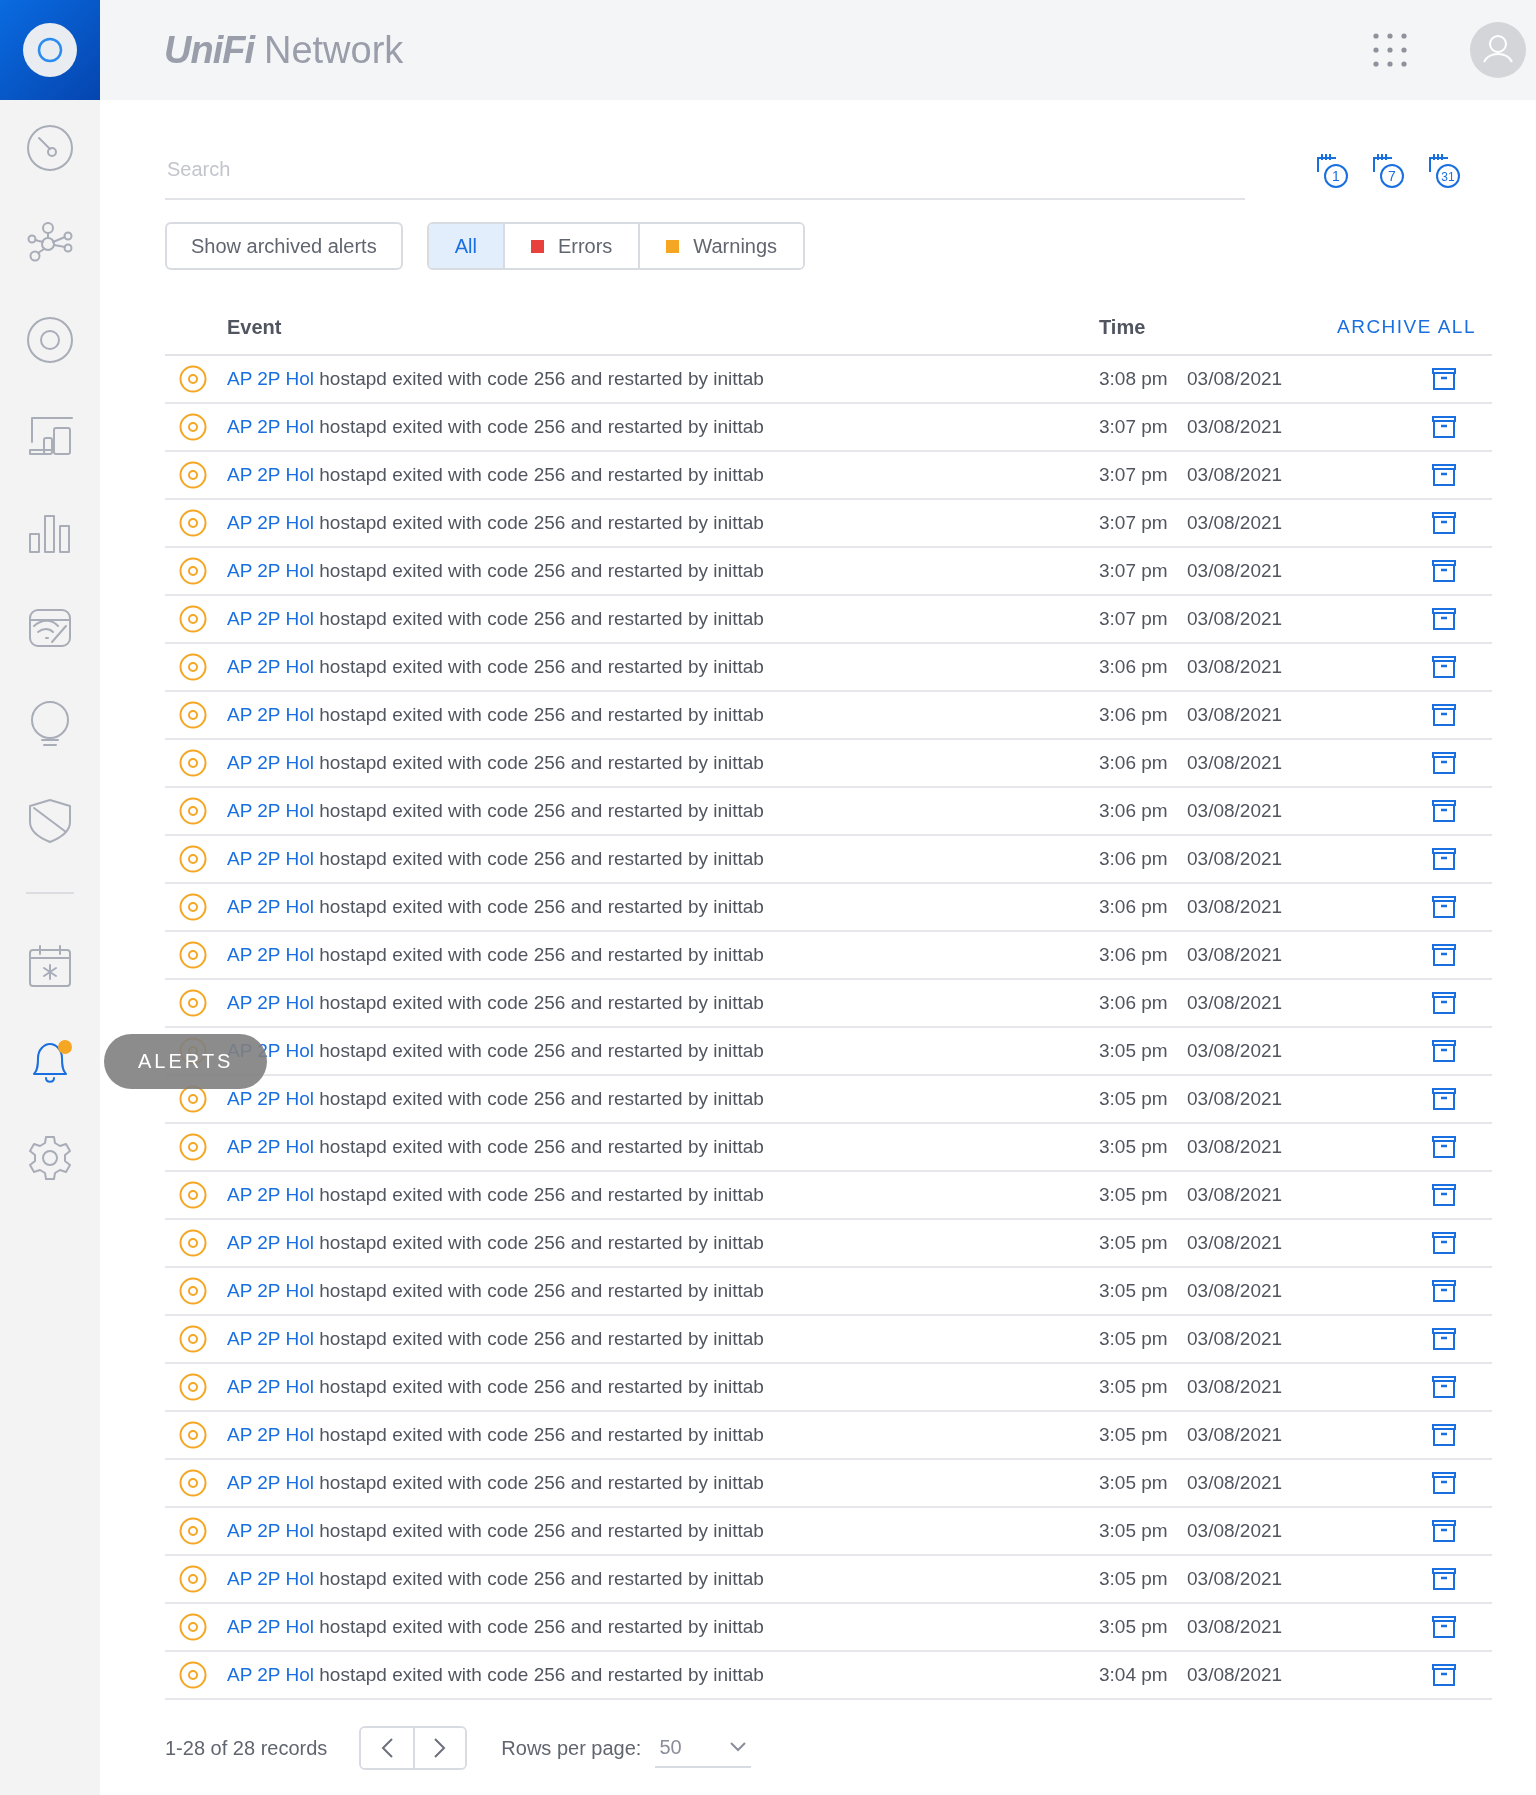 The image size is (1536, 1795). Describe the element at coordinates (50, 820) in the screenshot. I see `shield-icon` at that location.